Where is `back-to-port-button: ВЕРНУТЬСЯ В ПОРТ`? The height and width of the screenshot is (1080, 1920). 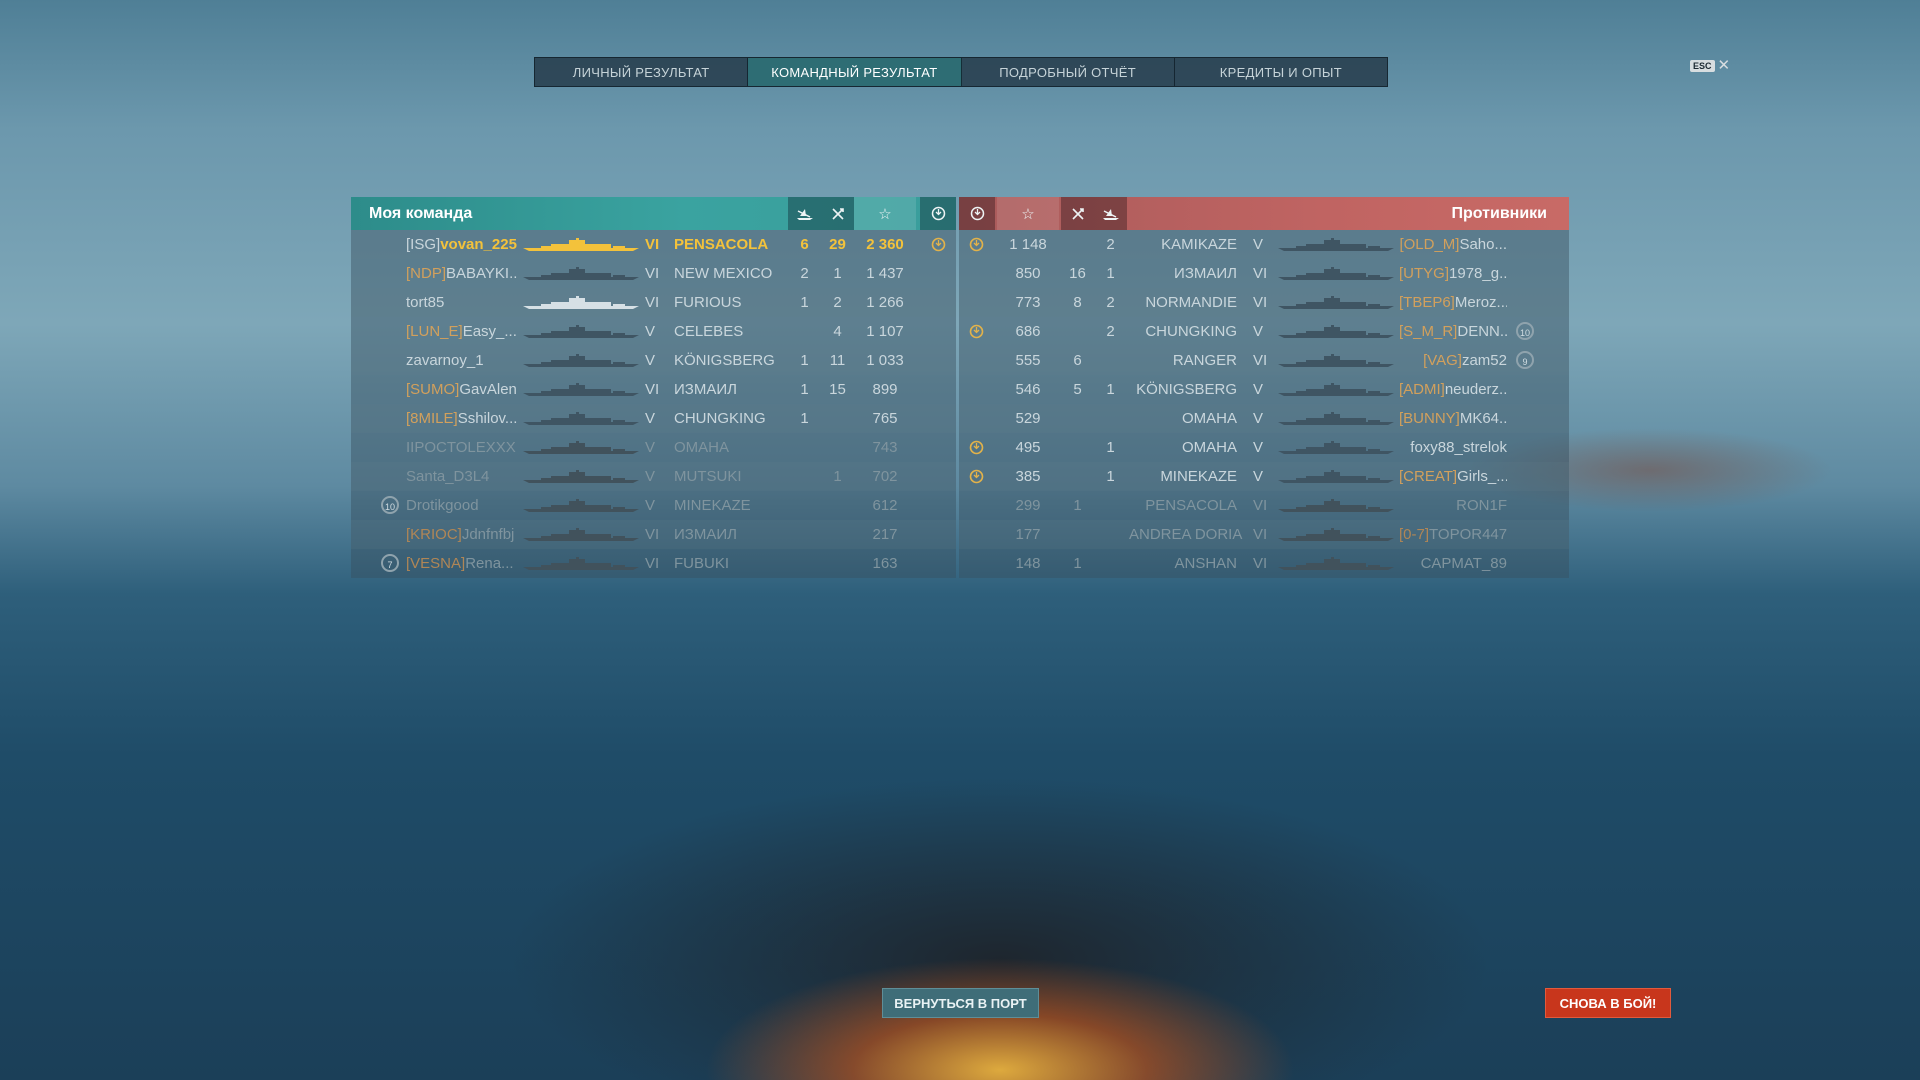
back-to-port-button: ВЕРНУТЬСЯ В ПОРТ is located at coordinates (960, 1003).